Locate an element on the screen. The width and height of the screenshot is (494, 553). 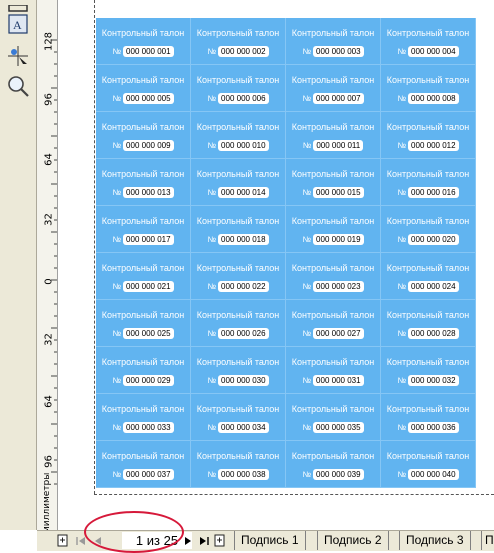
ticket-cell: Контрольный талон № 000 000 038 is located at coordinates (238, 464).